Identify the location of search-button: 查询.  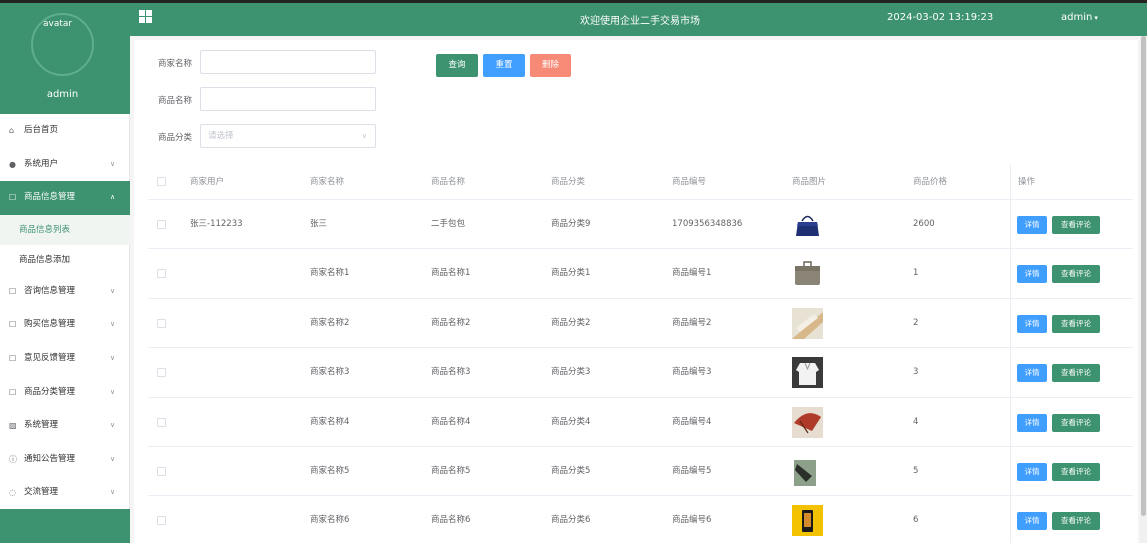
(457, 65).